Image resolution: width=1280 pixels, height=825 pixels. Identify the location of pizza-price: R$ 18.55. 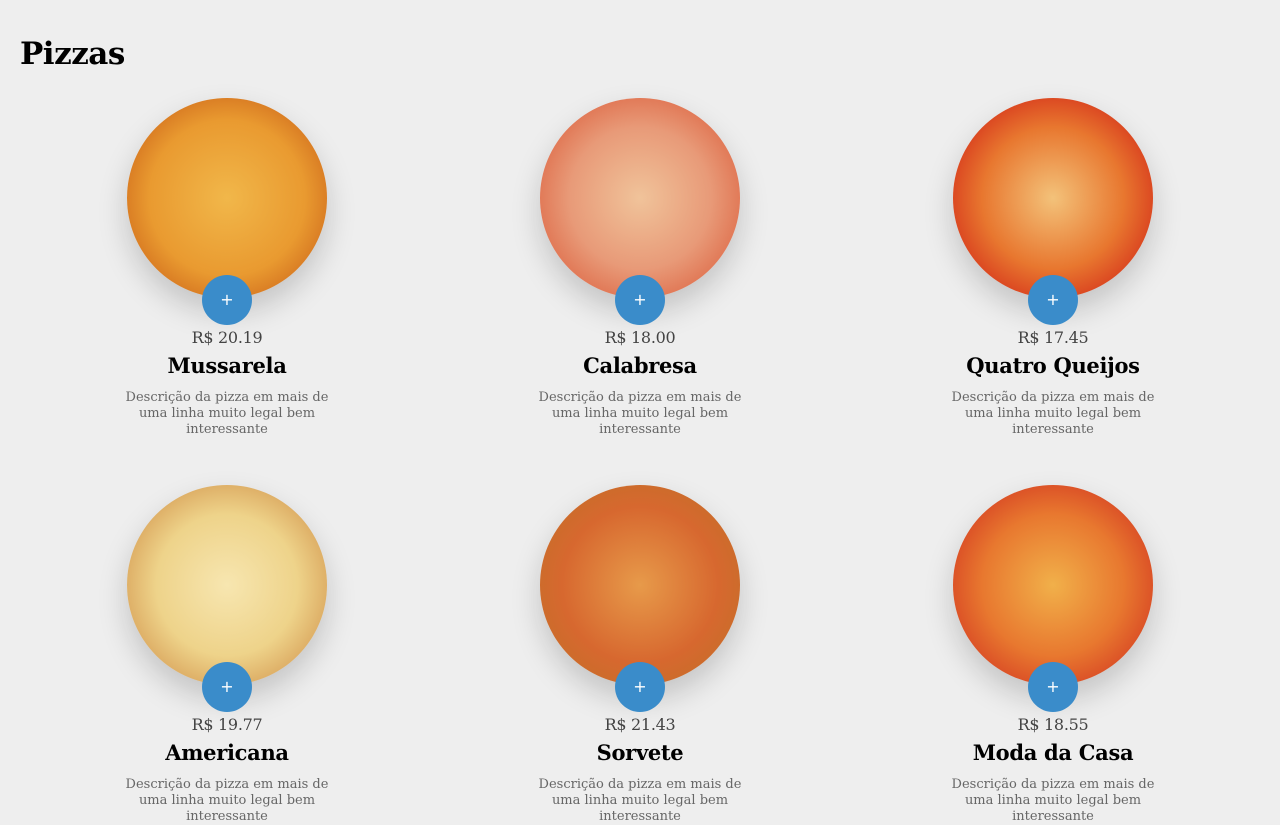
(1053, 724).